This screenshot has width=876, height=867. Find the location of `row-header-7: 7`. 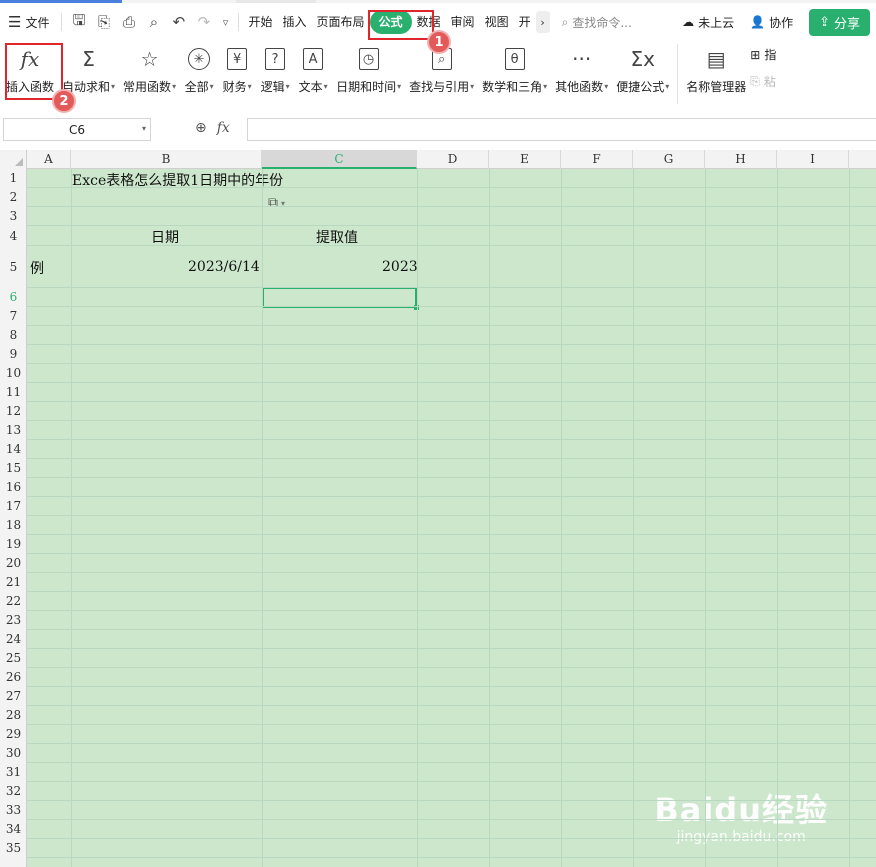

row-header-7: 7 is located at coordinates (13, 316).